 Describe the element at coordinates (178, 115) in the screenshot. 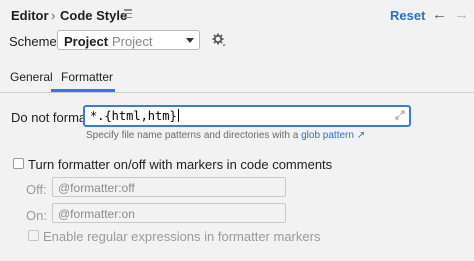

I see `text-cursor` at that location.